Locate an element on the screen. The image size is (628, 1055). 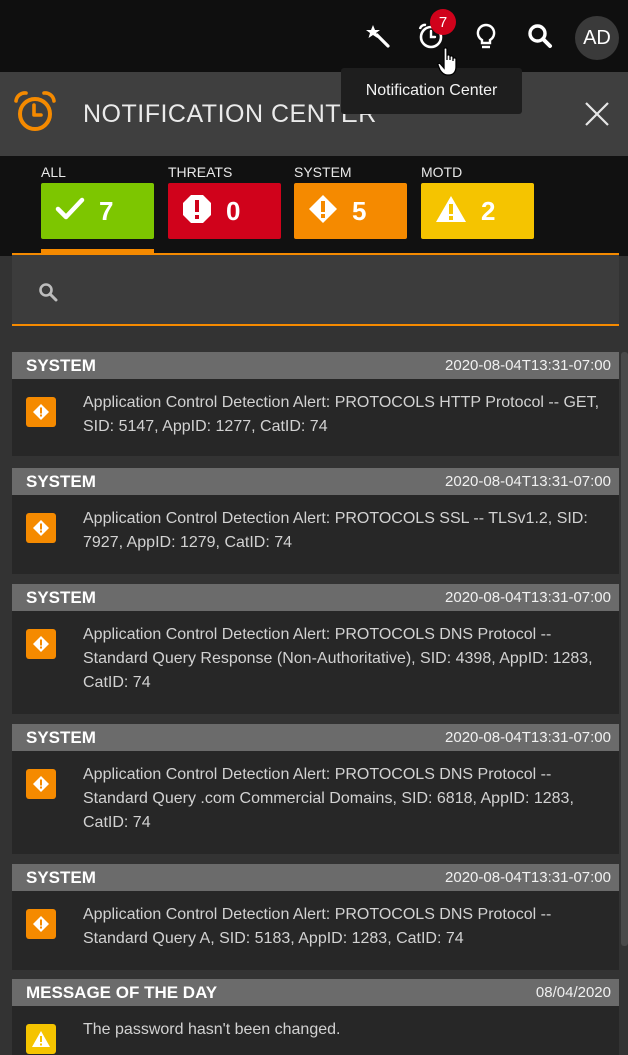
check-icon is located at coordinates (70, 211).